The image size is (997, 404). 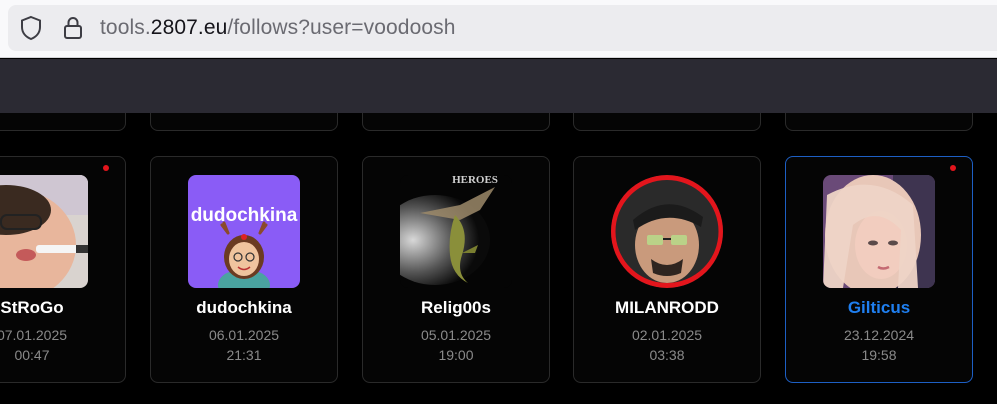 What do you see at coordinates (667, 308) in the screenshot?
I see `follower-name: MILANRODD` at bounding box center [667, 308].